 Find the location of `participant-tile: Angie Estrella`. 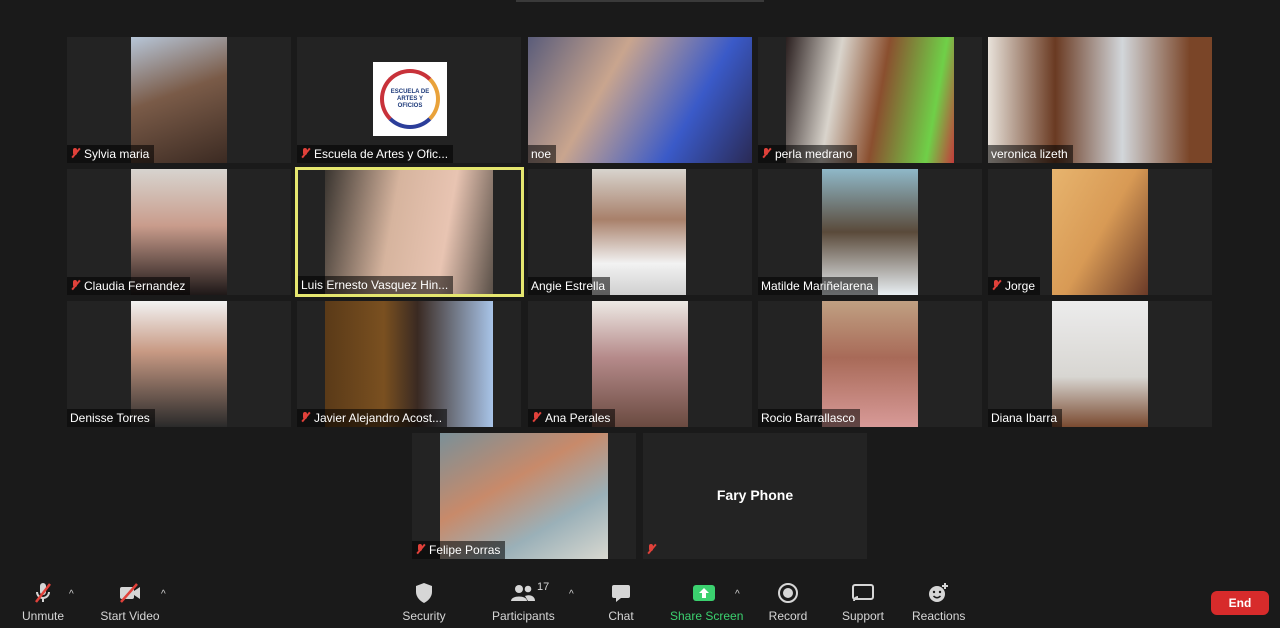

participant-tile: Angie Estrella is located at coordinates (640, 232).